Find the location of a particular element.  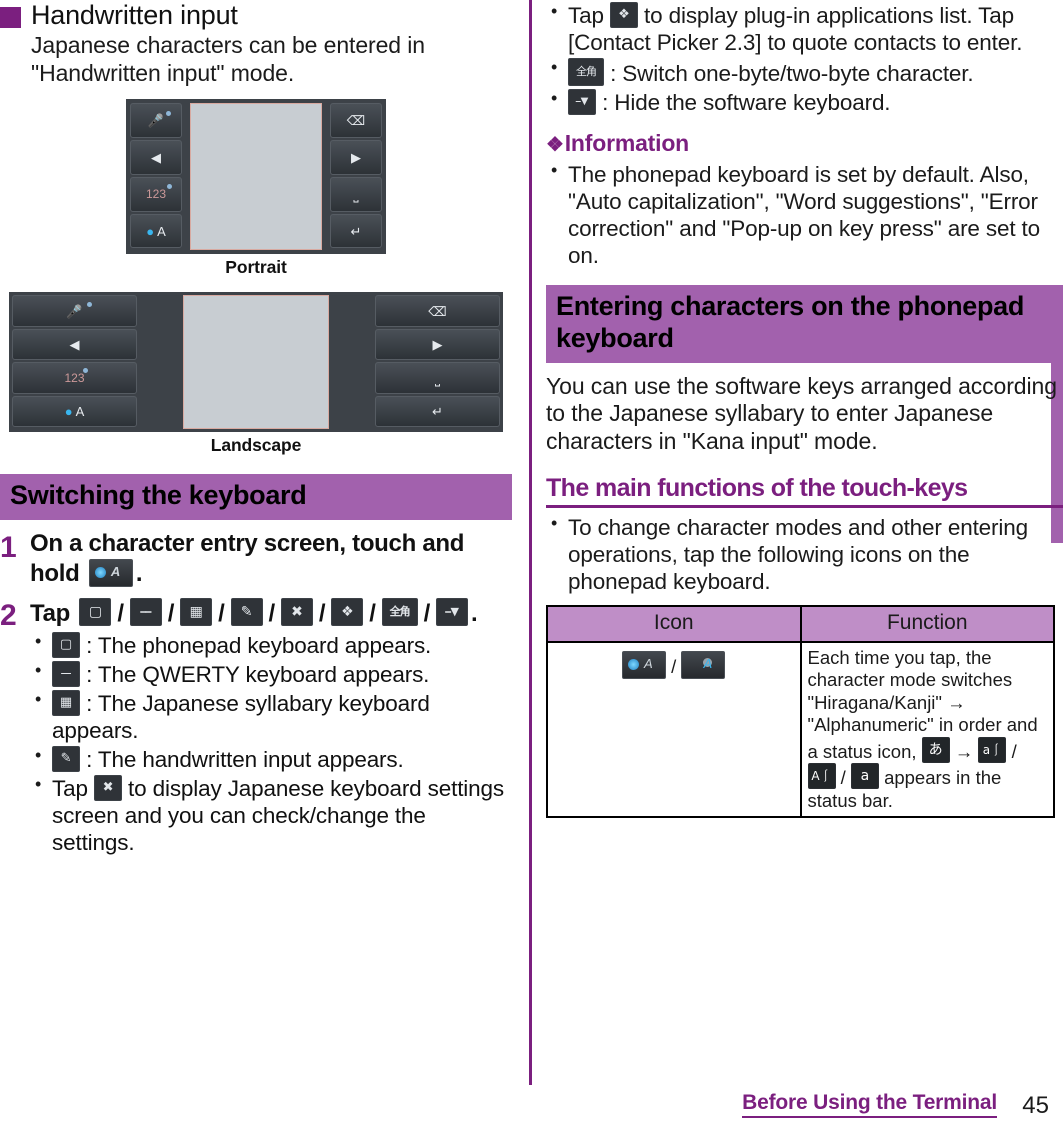

character-mode-key-icon-alphanumeric: A is located at coordinates (703, 664).